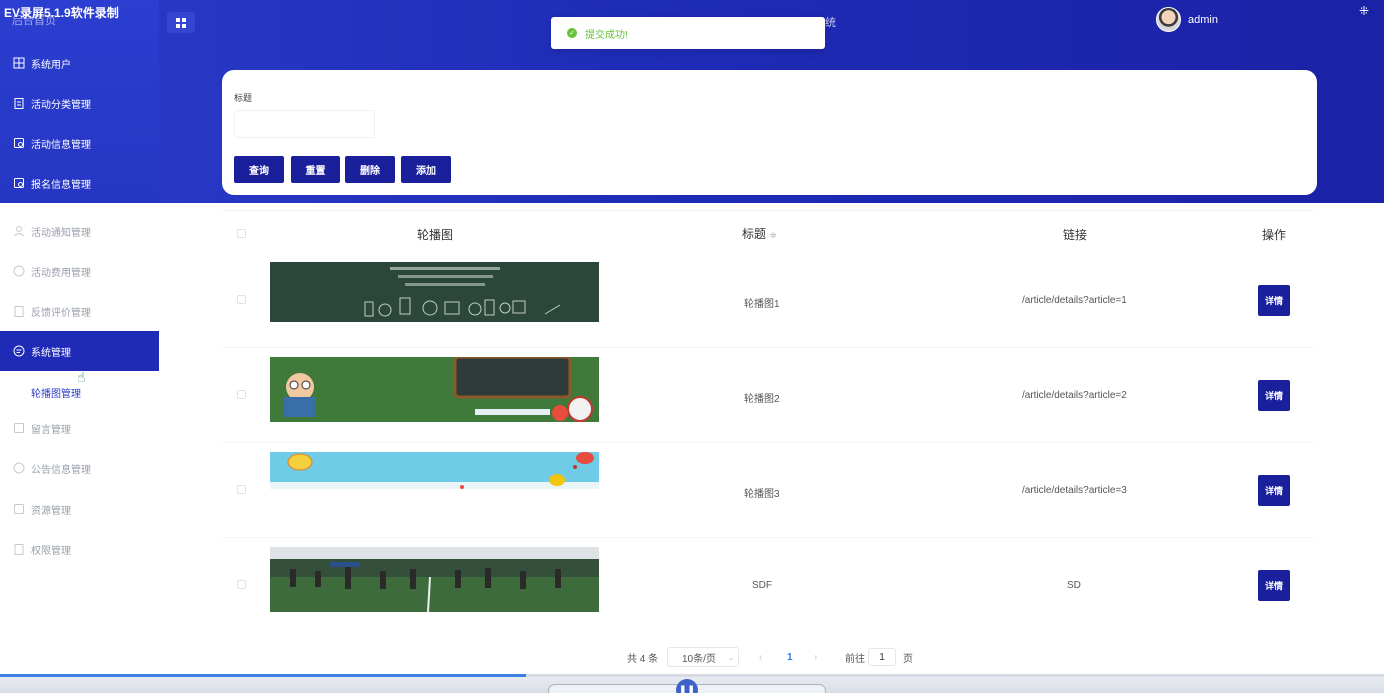 The height and width of the screenshot is (693, 1384). Describe the element at coordinates (760, 657) in the screenshot. I see `prev-page-icon: ‹` at that location.